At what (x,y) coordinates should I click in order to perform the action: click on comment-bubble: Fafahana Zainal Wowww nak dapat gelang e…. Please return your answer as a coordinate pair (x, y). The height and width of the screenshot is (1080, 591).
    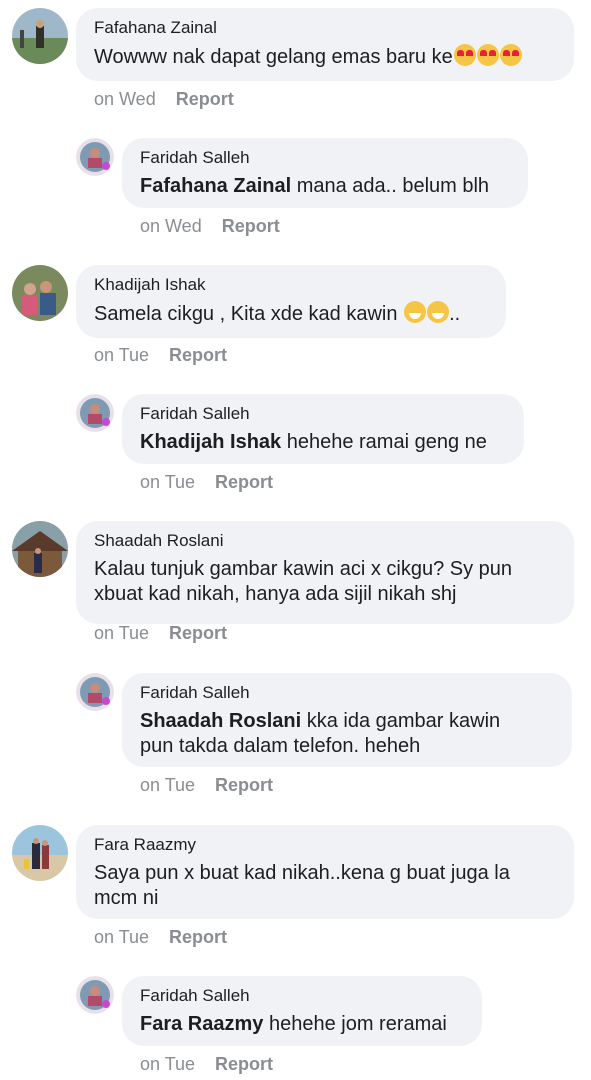
    Looking at the image, I should click on (325, 44).